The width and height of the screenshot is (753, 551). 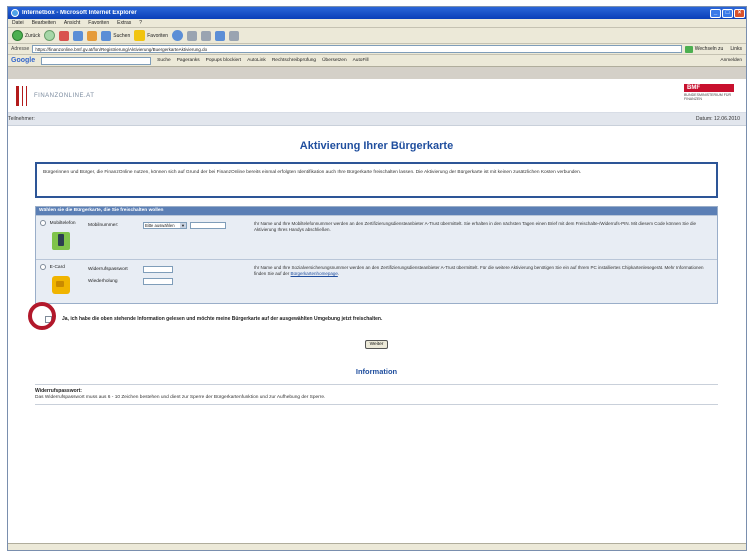 What do you see at coordinates (727, 13) in the screenshot?
I see `maximize-icon: □` at bounding box center [727, 13].